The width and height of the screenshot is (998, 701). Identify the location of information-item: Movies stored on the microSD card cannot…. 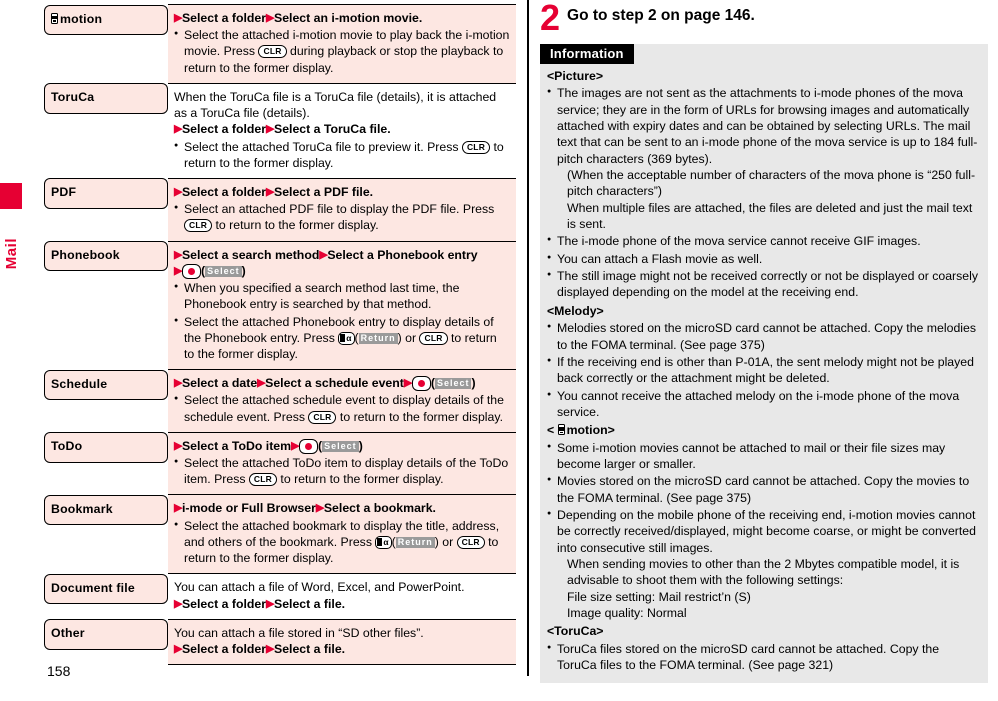
(764, 489).